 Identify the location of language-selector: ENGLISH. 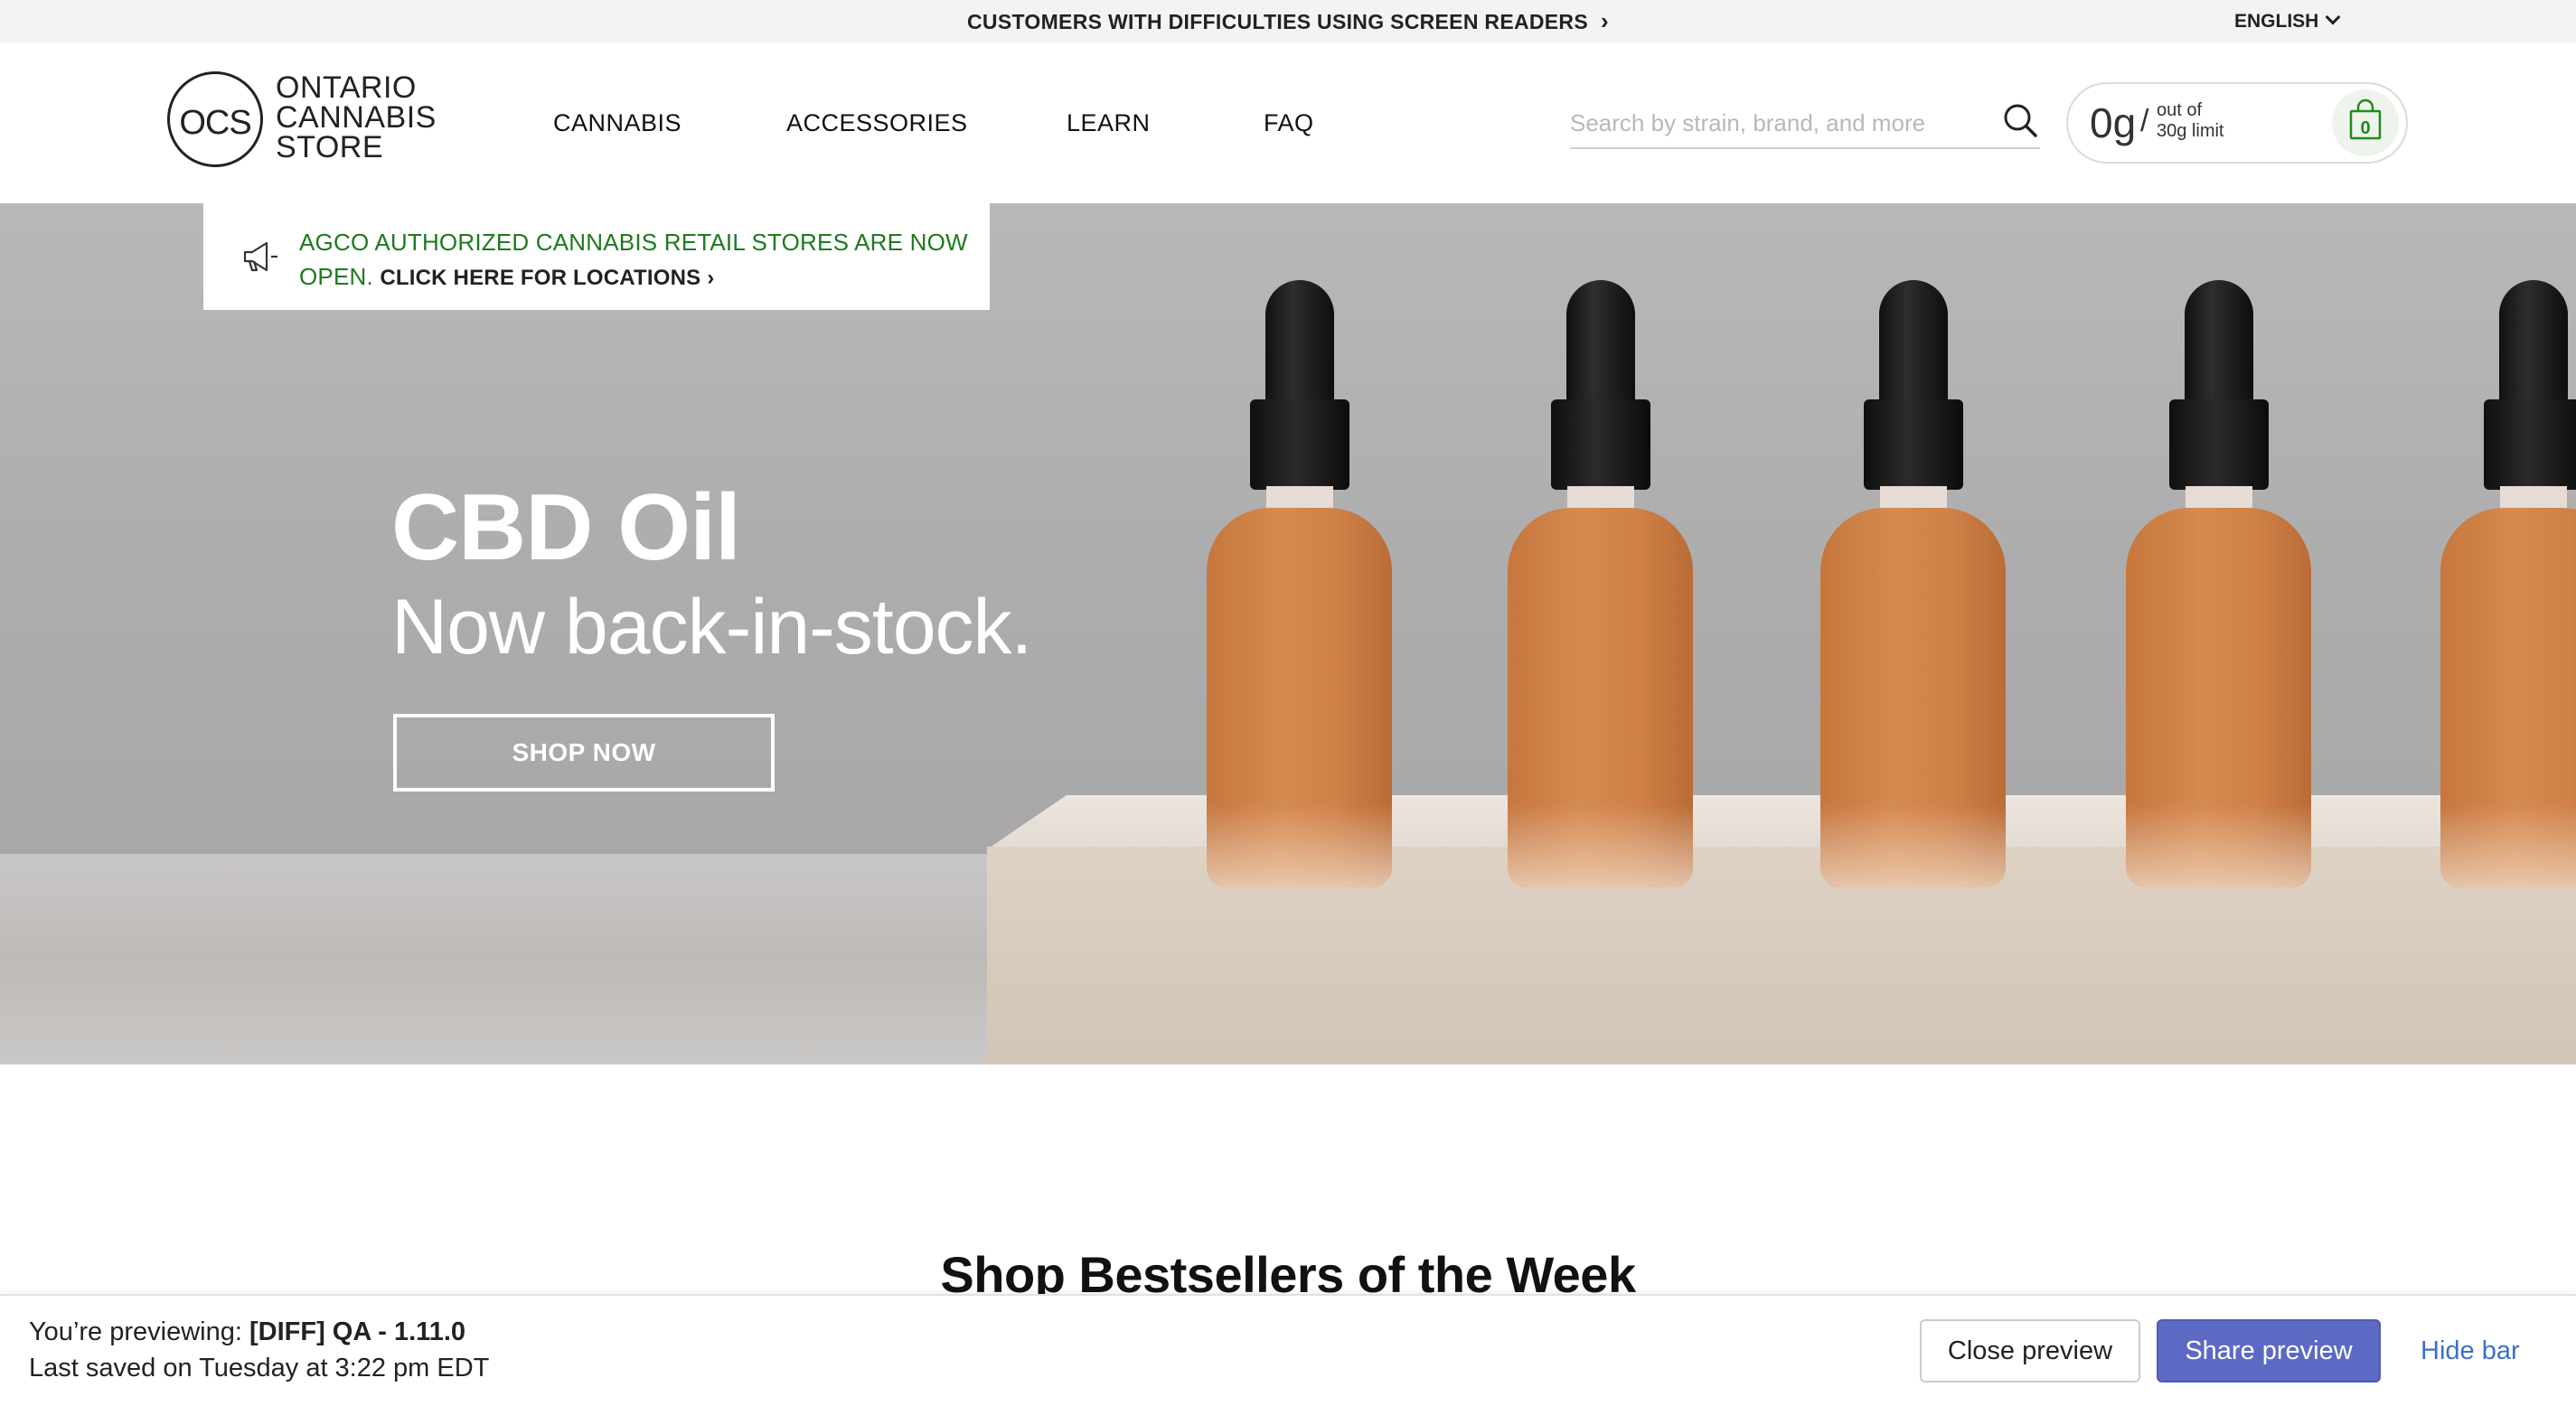
(2288, 21).